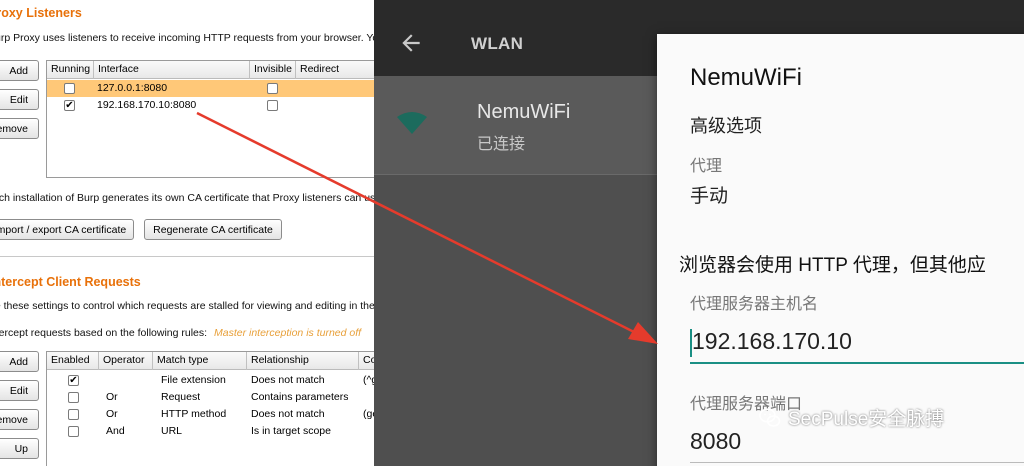  I want to click on regenerate-ca-button: Regenerate CA certificate, so click(213, 229).